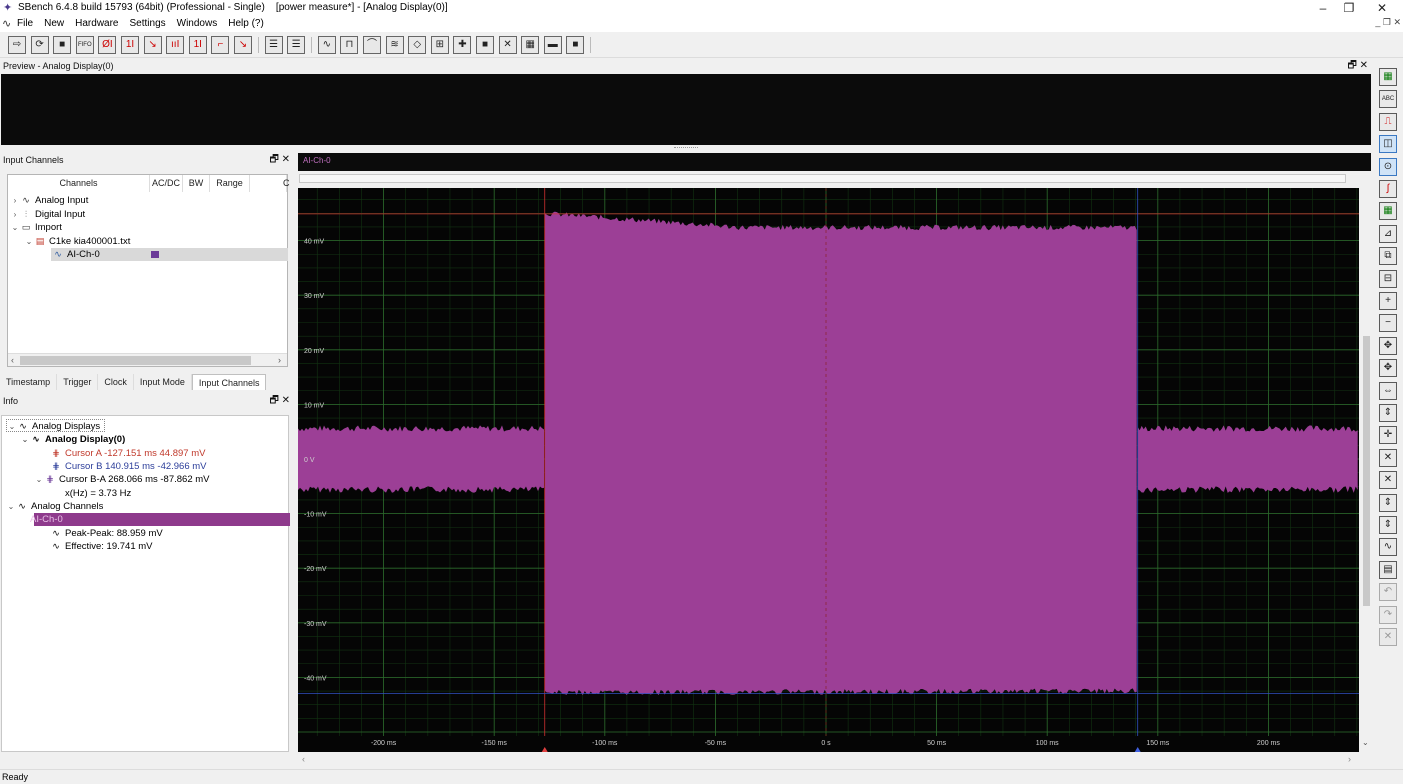 This screenshot has width=1403, height=784. What do you see at coordinates (462, 45) in the screenshot?
I see `toolbar-buttons3-6-button: ✚` at bounding box center [462, 45].